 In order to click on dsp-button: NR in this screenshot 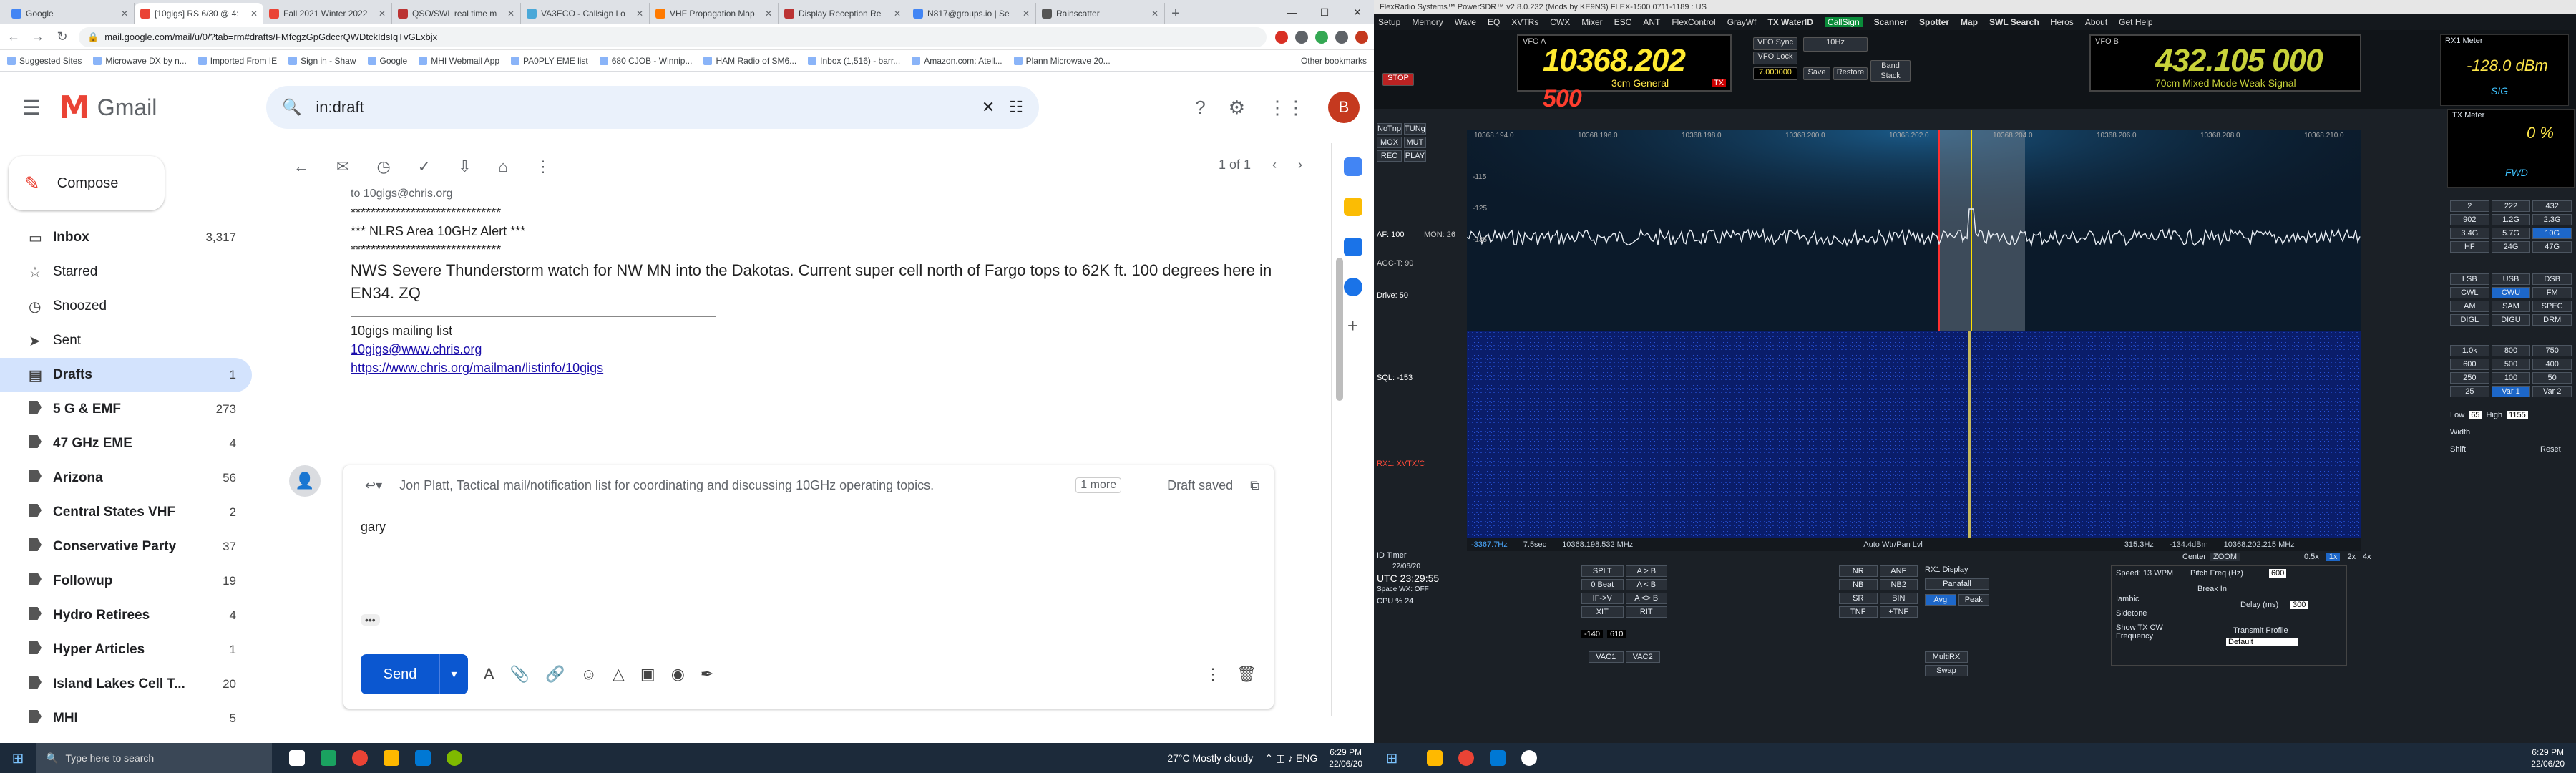, I will do `click(1858, 571)`.